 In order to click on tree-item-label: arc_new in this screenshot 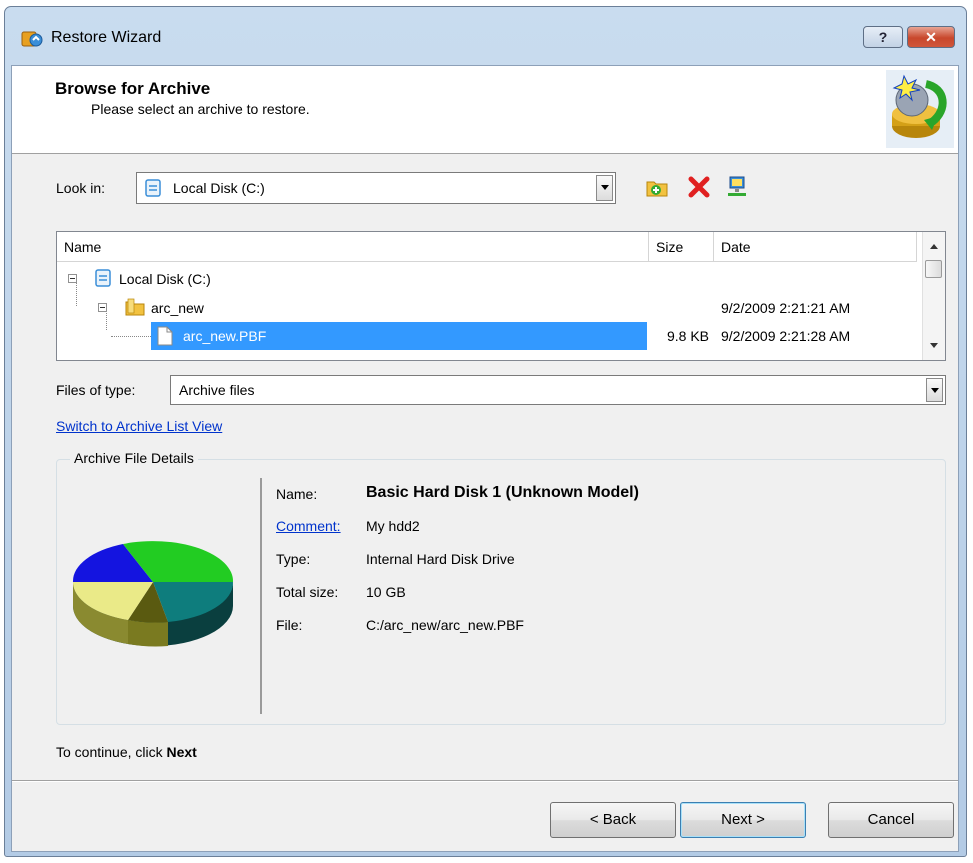, I will do `click(177, 308)`.